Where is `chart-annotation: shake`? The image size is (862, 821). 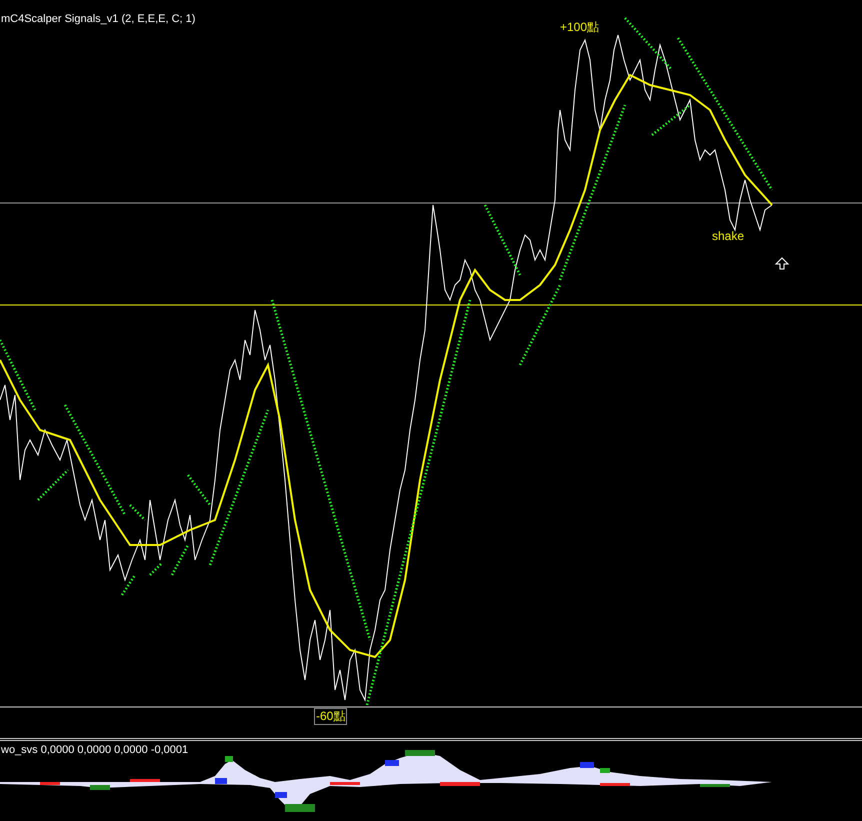
chart-annotation: shake is located at coordinates (728, 236).